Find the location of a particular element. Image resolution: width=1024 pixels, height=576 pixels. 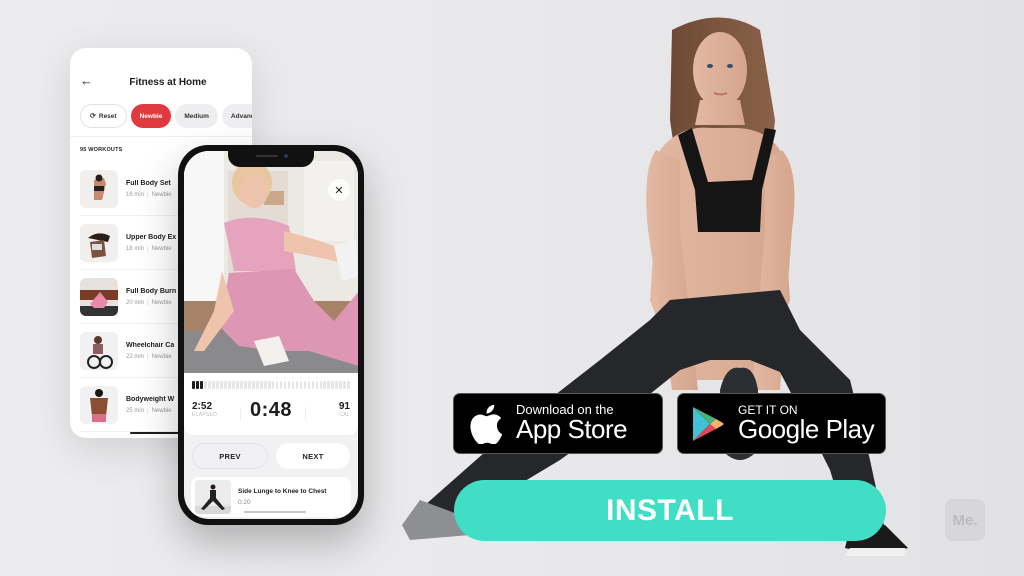

app-store-button: Download on the App Store is located at coordinates (558, 423).